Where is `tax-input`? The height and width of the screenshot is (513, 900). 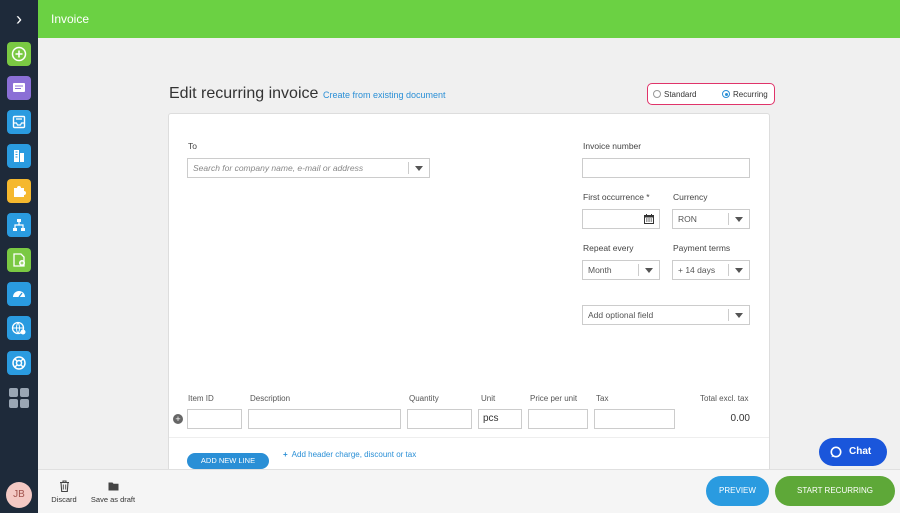
tax-input is located at coordinates (634, 419).